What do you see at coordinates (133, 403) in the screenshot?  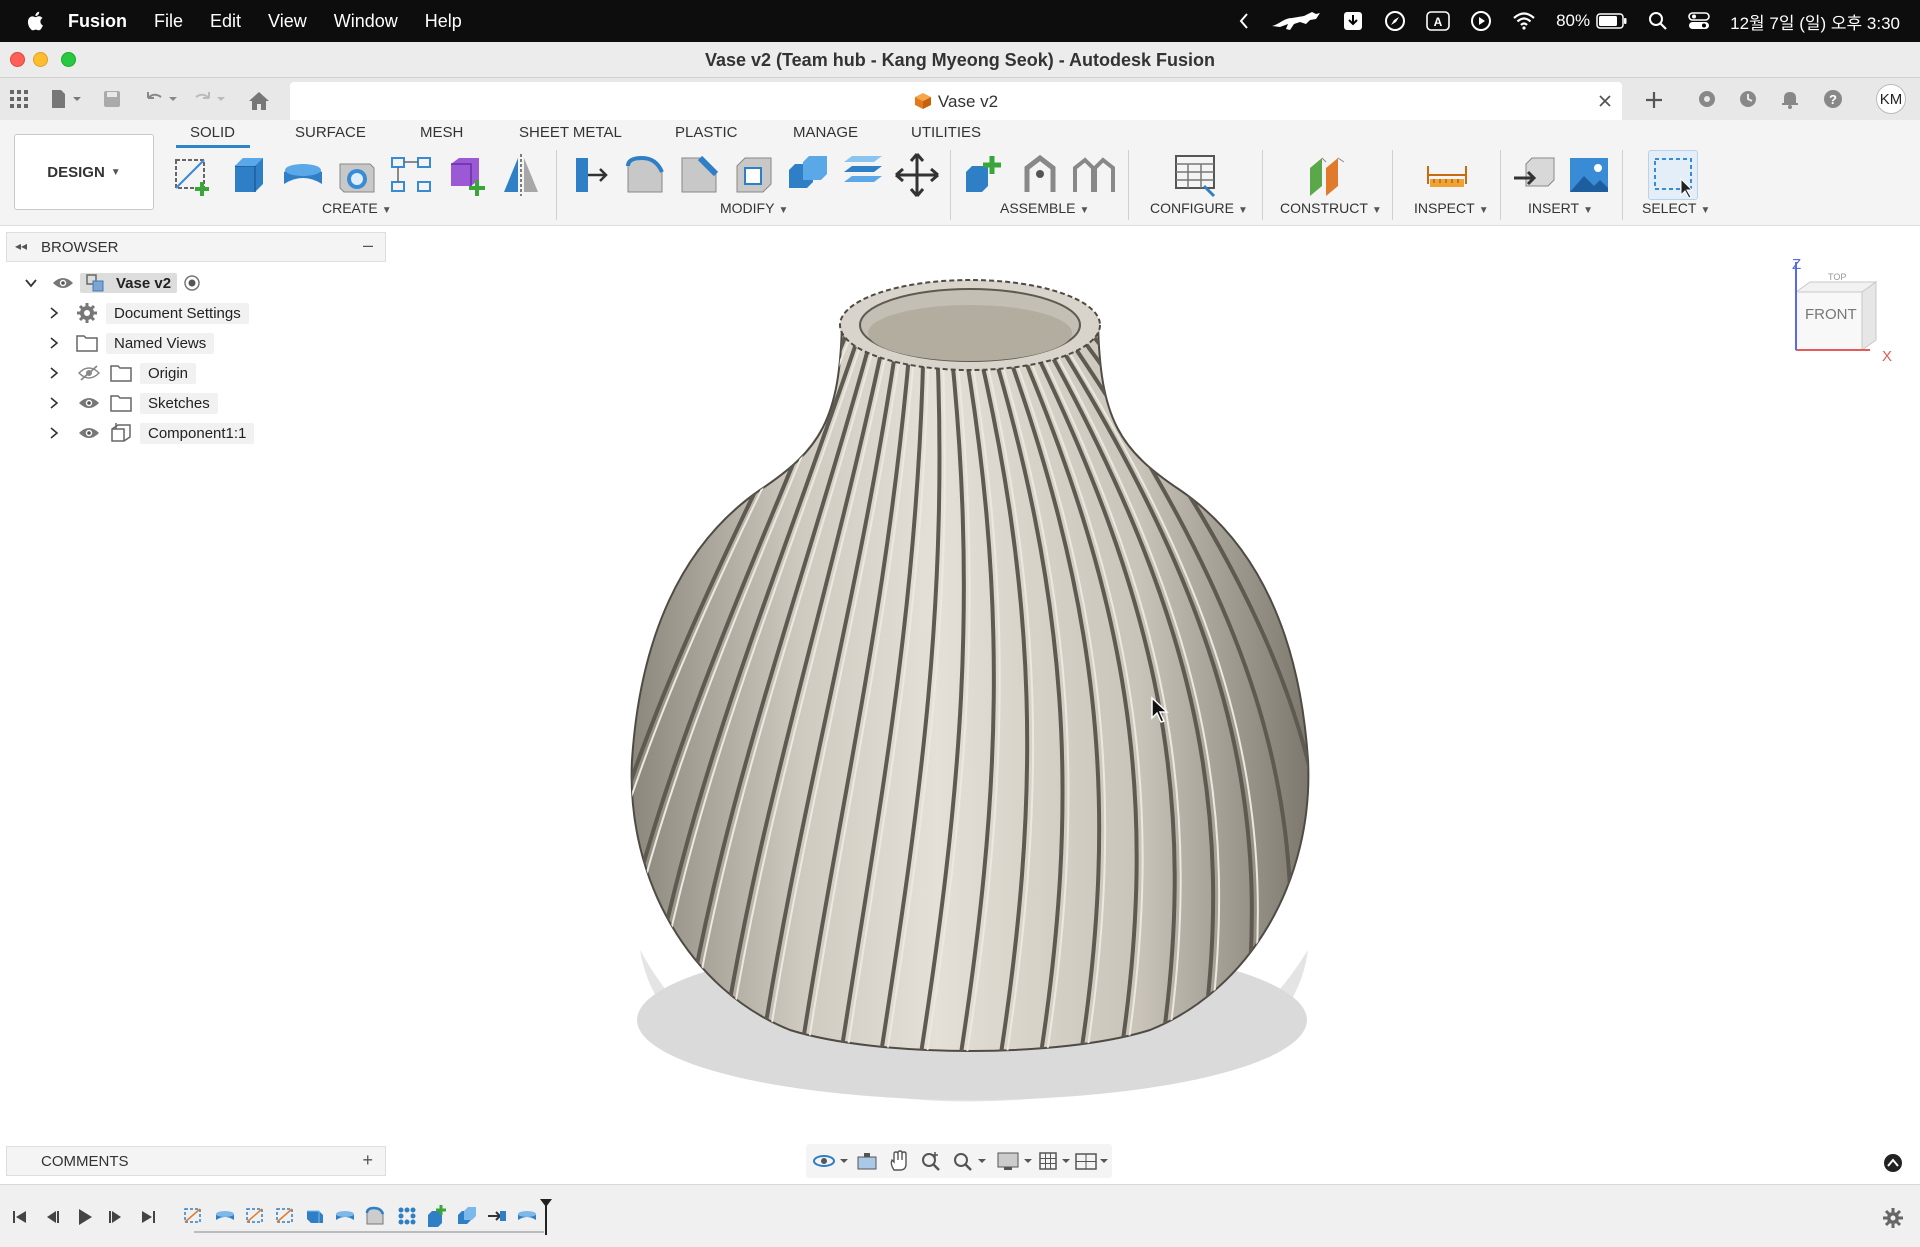 I see `browser-item-sketches: Sketches` at bounding box center [133, 403].